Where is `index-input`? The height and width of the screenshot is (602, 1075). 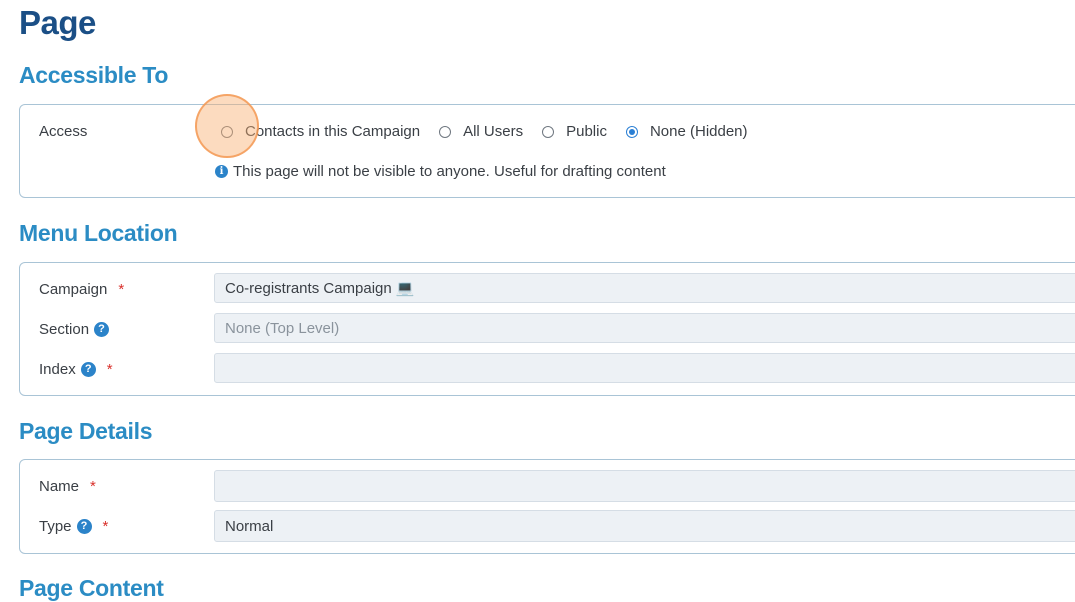
index-input is located at coordinates (644, 368).